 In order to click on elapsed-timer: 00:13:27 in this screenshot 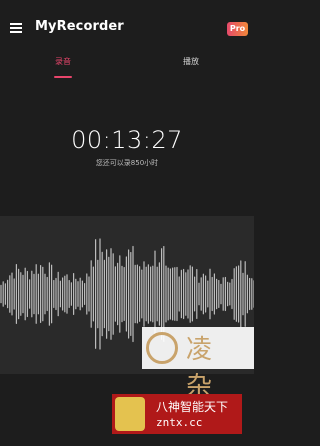, I will do `click(127, 140)`.